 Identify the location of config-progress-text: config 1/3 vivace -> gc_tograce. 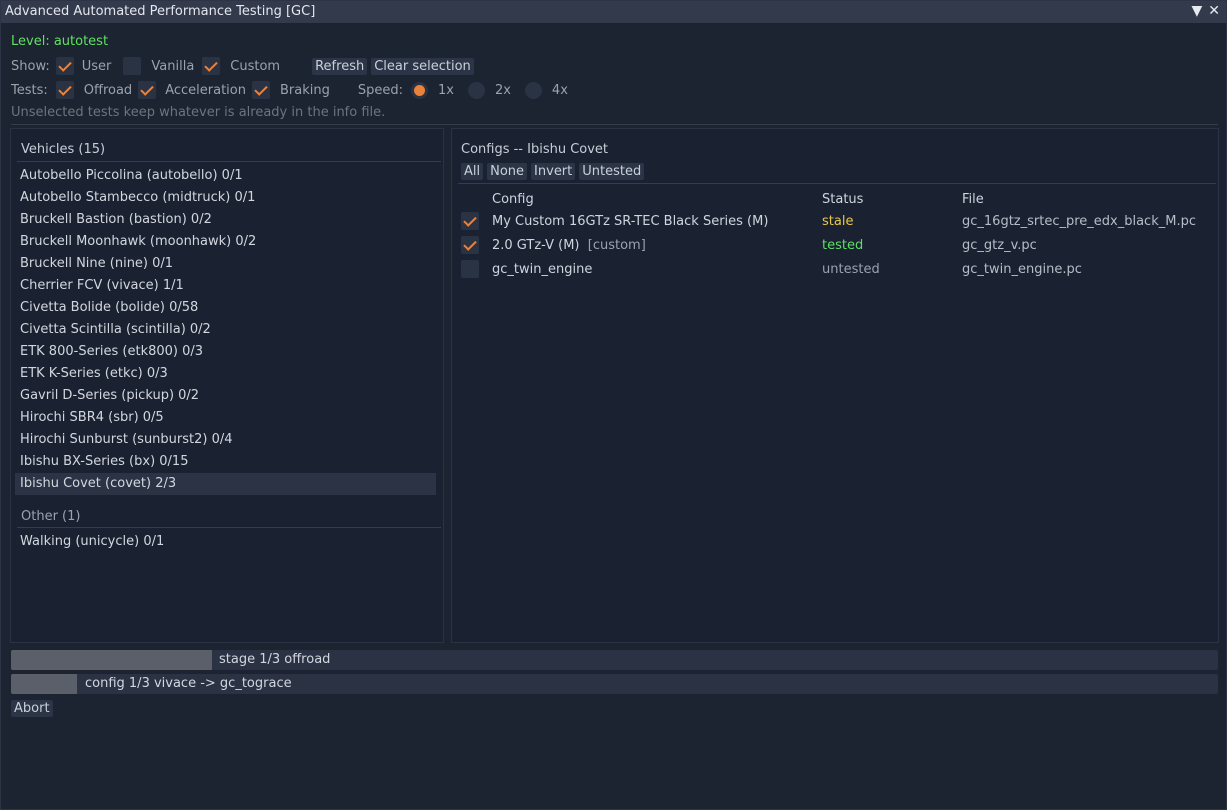
(188, 683).